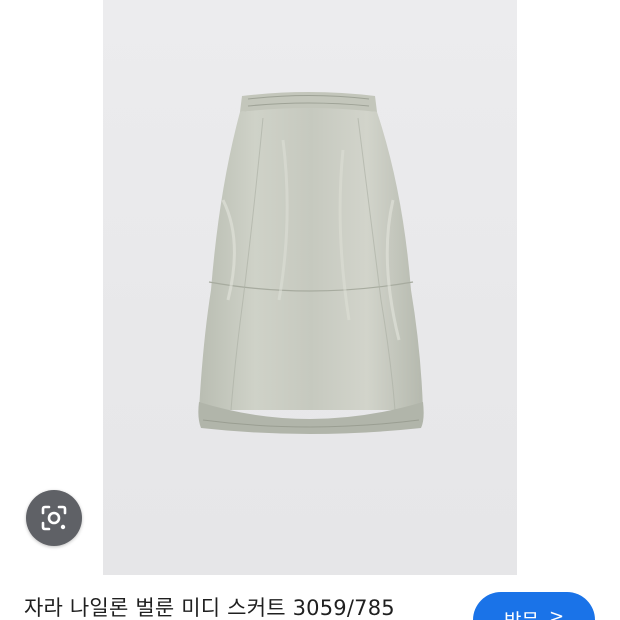 This screenshot has height=620, width=620. I want to click on lens-search-button, so click(54, 518).